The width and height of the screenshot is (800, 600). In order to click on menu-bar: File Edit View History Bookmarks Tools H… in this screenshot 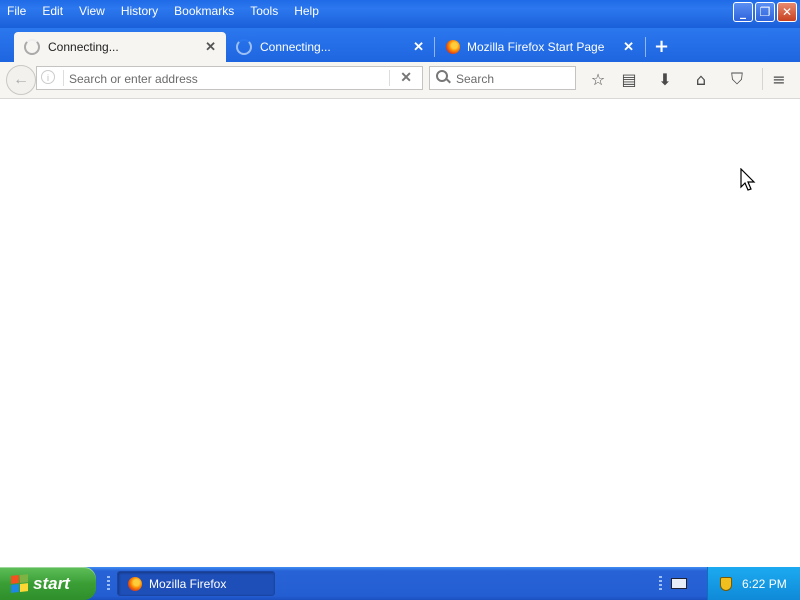, I will do `click(163, 11)`.